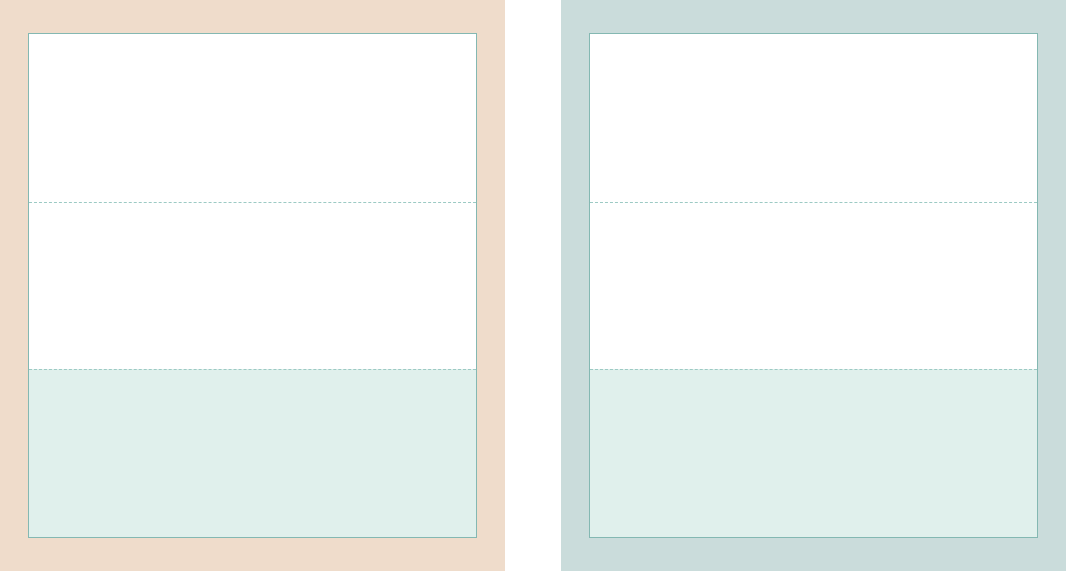  Describe the element at coordinates (252, 118) in the screenshot. I see `left-sheet-top-band` at that location.